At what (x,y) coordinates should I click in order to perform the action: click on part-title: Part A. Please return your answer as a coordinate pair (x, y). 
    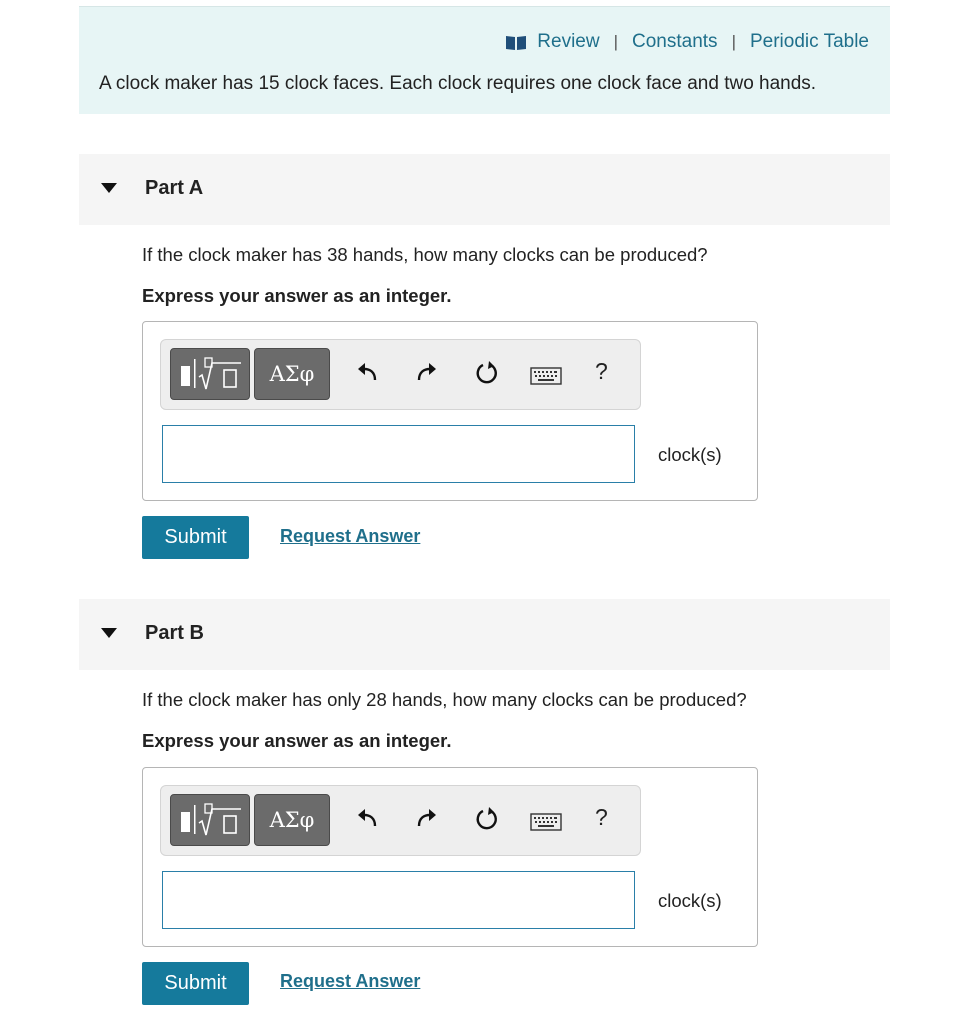
    Looking at the image, I should click on (174, 188).